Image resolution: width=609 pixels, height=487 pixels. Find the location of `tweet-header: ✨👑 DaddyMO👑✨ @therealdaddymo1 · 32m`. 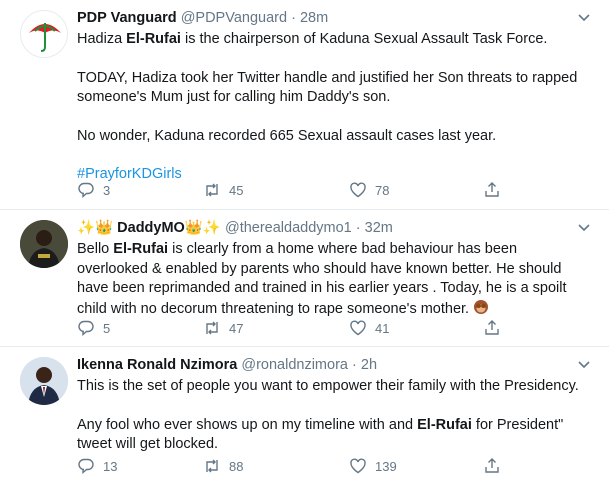

tweet-header: ✨👑 DaddyMO👑✨ @therealdaddymo1 · 32m is located at coordinates (334, 228).